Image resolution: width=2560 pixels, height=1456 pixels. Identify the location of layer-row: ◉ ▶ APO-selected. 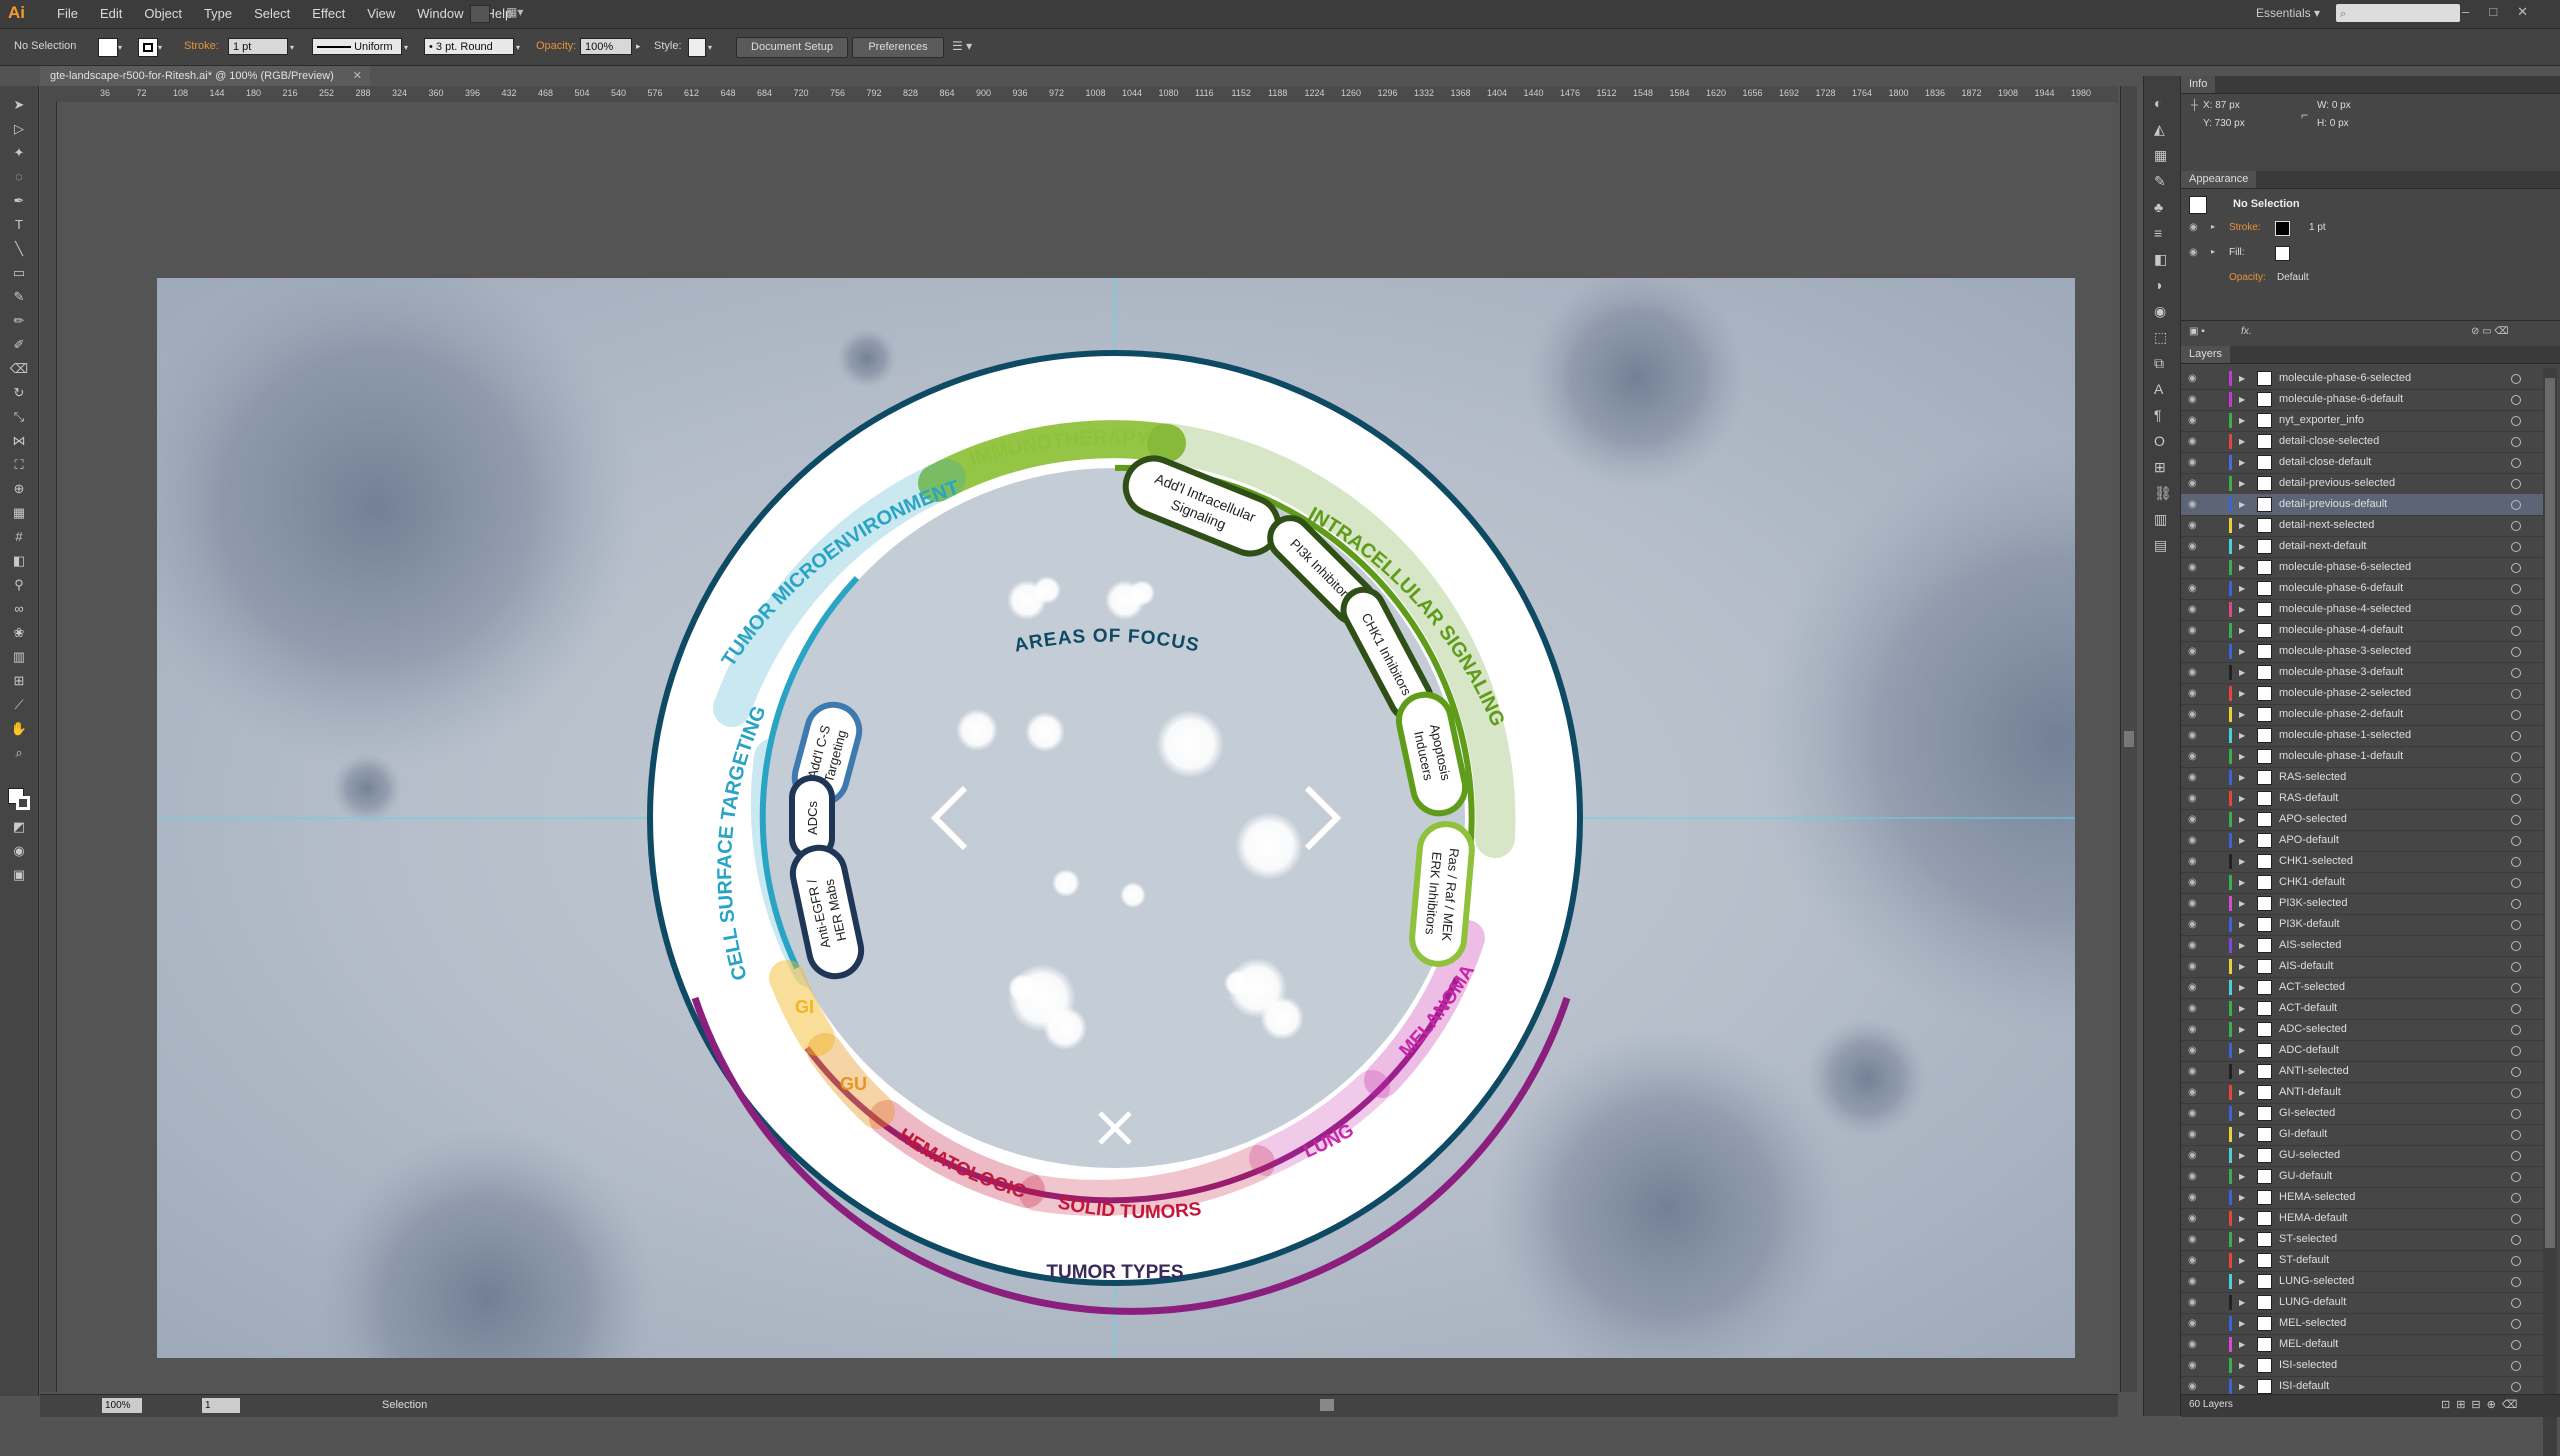
(2362, 820).